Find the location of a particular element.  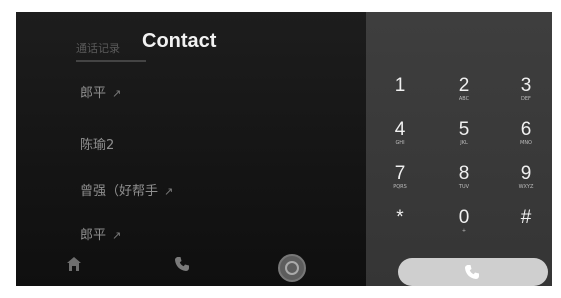

bottom-nav is located at coordinates (191, 267).